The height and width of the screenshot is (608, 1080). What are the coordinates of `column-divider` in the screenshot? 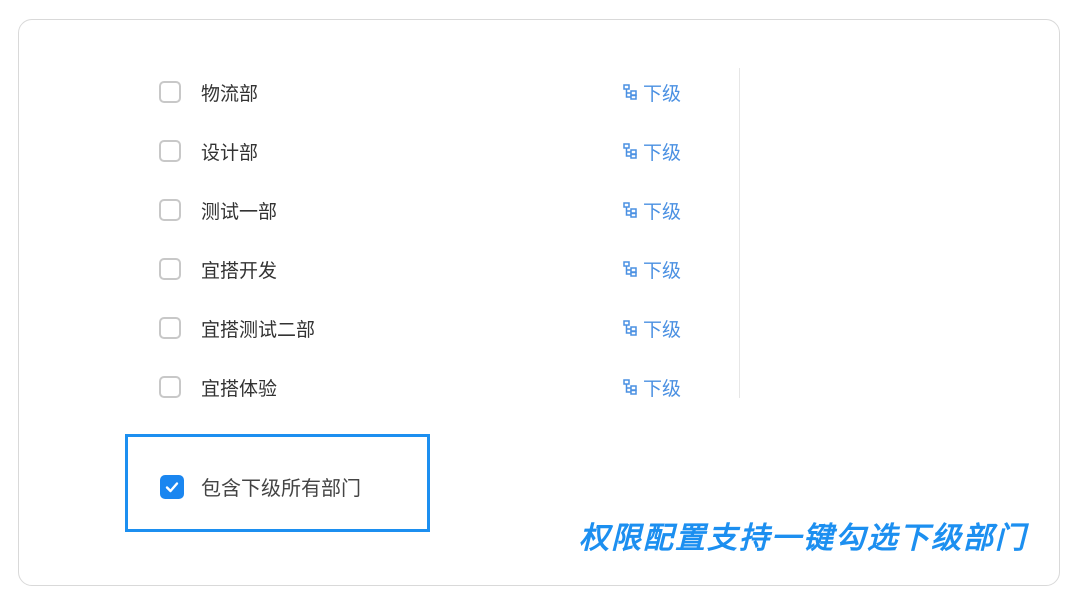 It's located at (739, 233).